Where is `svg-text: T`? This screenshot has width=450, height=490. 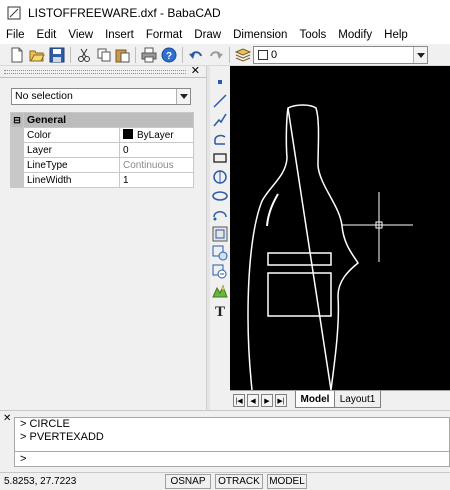
svg-text: T is located at coordinates (220, 311).